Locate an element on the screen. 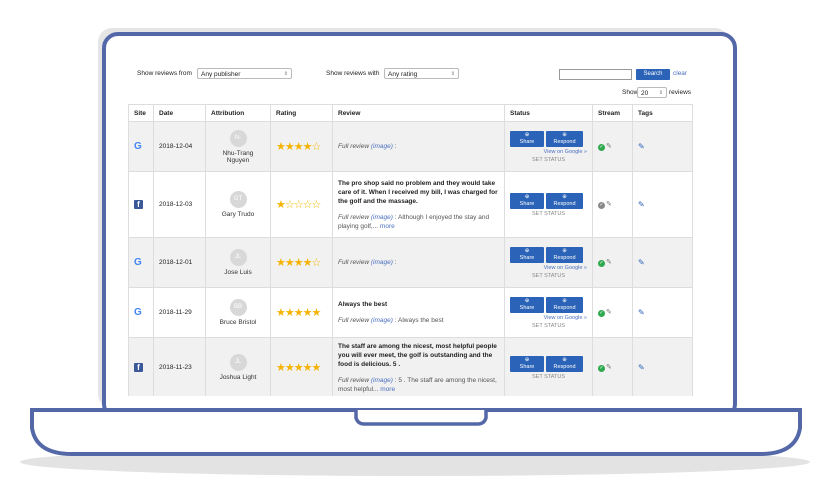 Image resolution: width=822 pixels, height=502 pixels. col-header-stream: Stream is located at coordinates (612, 113).